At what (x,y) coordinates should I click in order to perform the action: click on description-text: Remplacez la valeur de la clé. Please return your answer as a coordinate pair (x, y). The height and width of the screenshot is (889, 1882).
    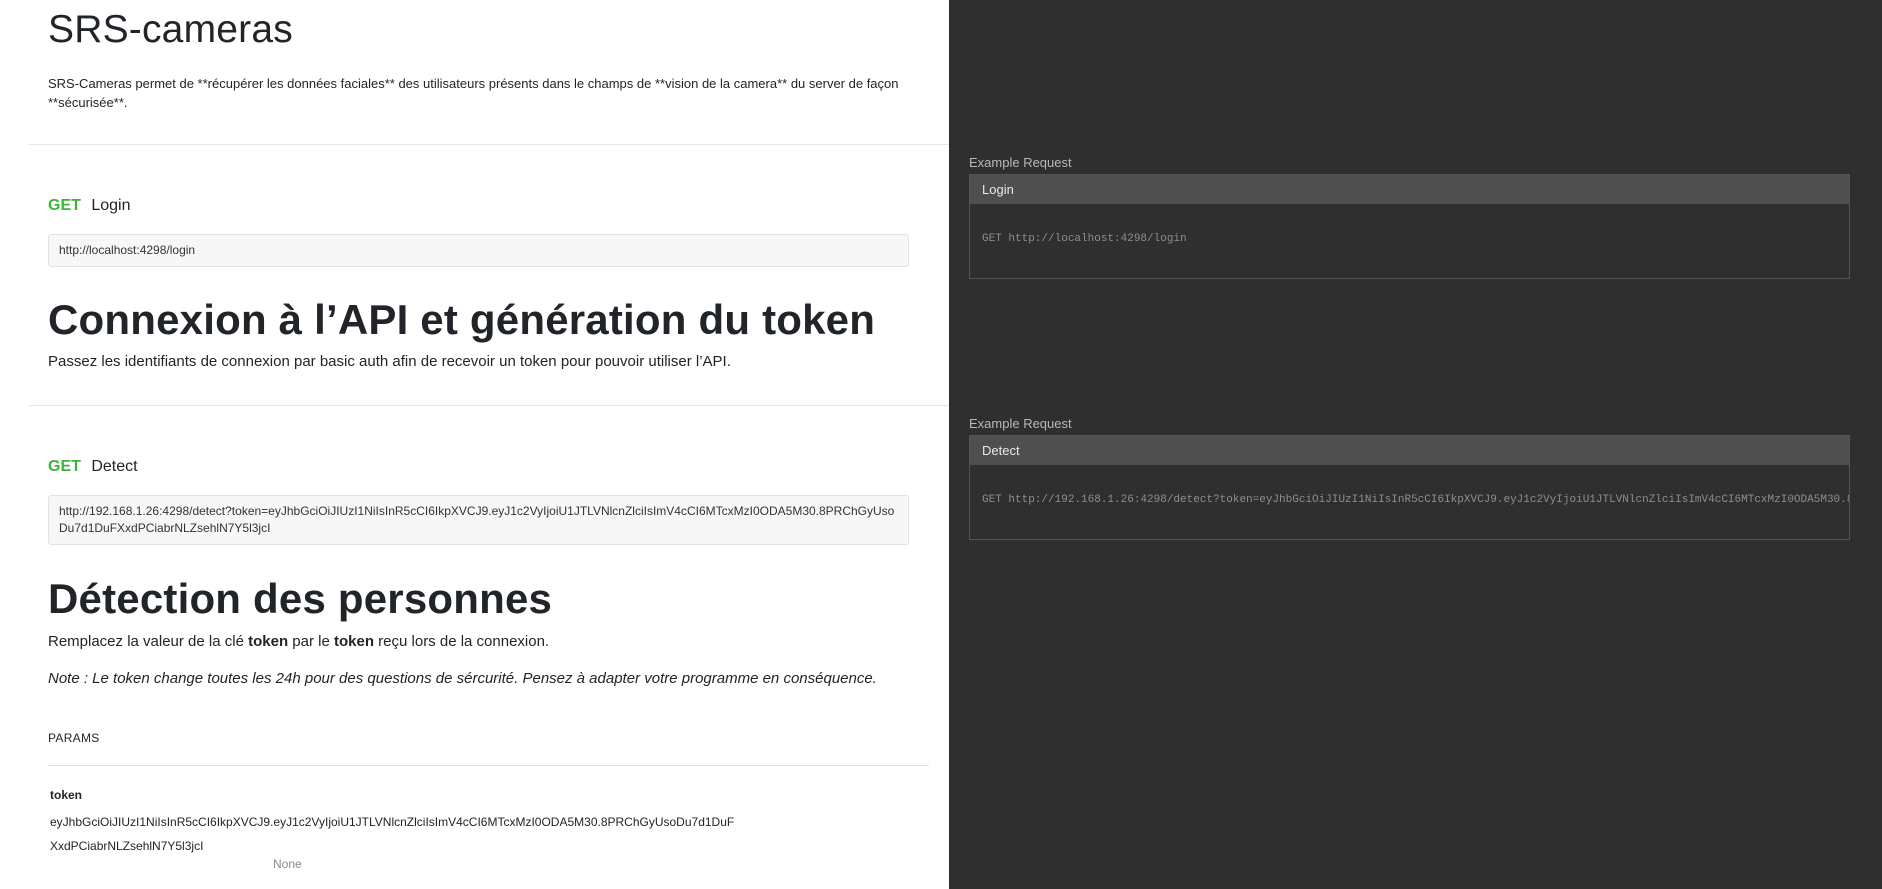
    Looking at the image, I should click on (148, 641).